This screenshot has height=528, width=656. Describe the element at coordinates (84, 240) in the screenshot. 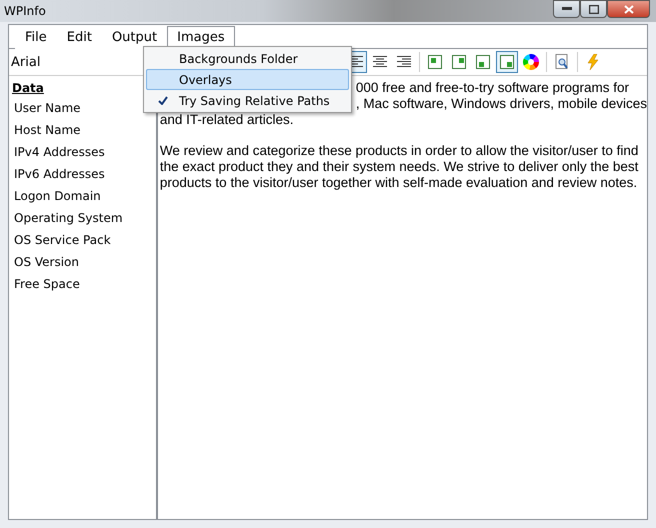

I see `data-field-item: OS Service Pack` at that location.